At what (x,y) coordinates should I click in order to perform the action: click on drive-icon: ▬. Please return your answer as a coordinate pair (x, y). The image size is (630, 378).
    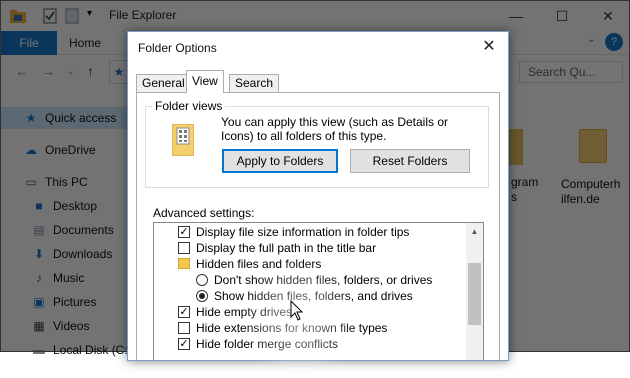
    Looking at the image, I should click on (39, 350).